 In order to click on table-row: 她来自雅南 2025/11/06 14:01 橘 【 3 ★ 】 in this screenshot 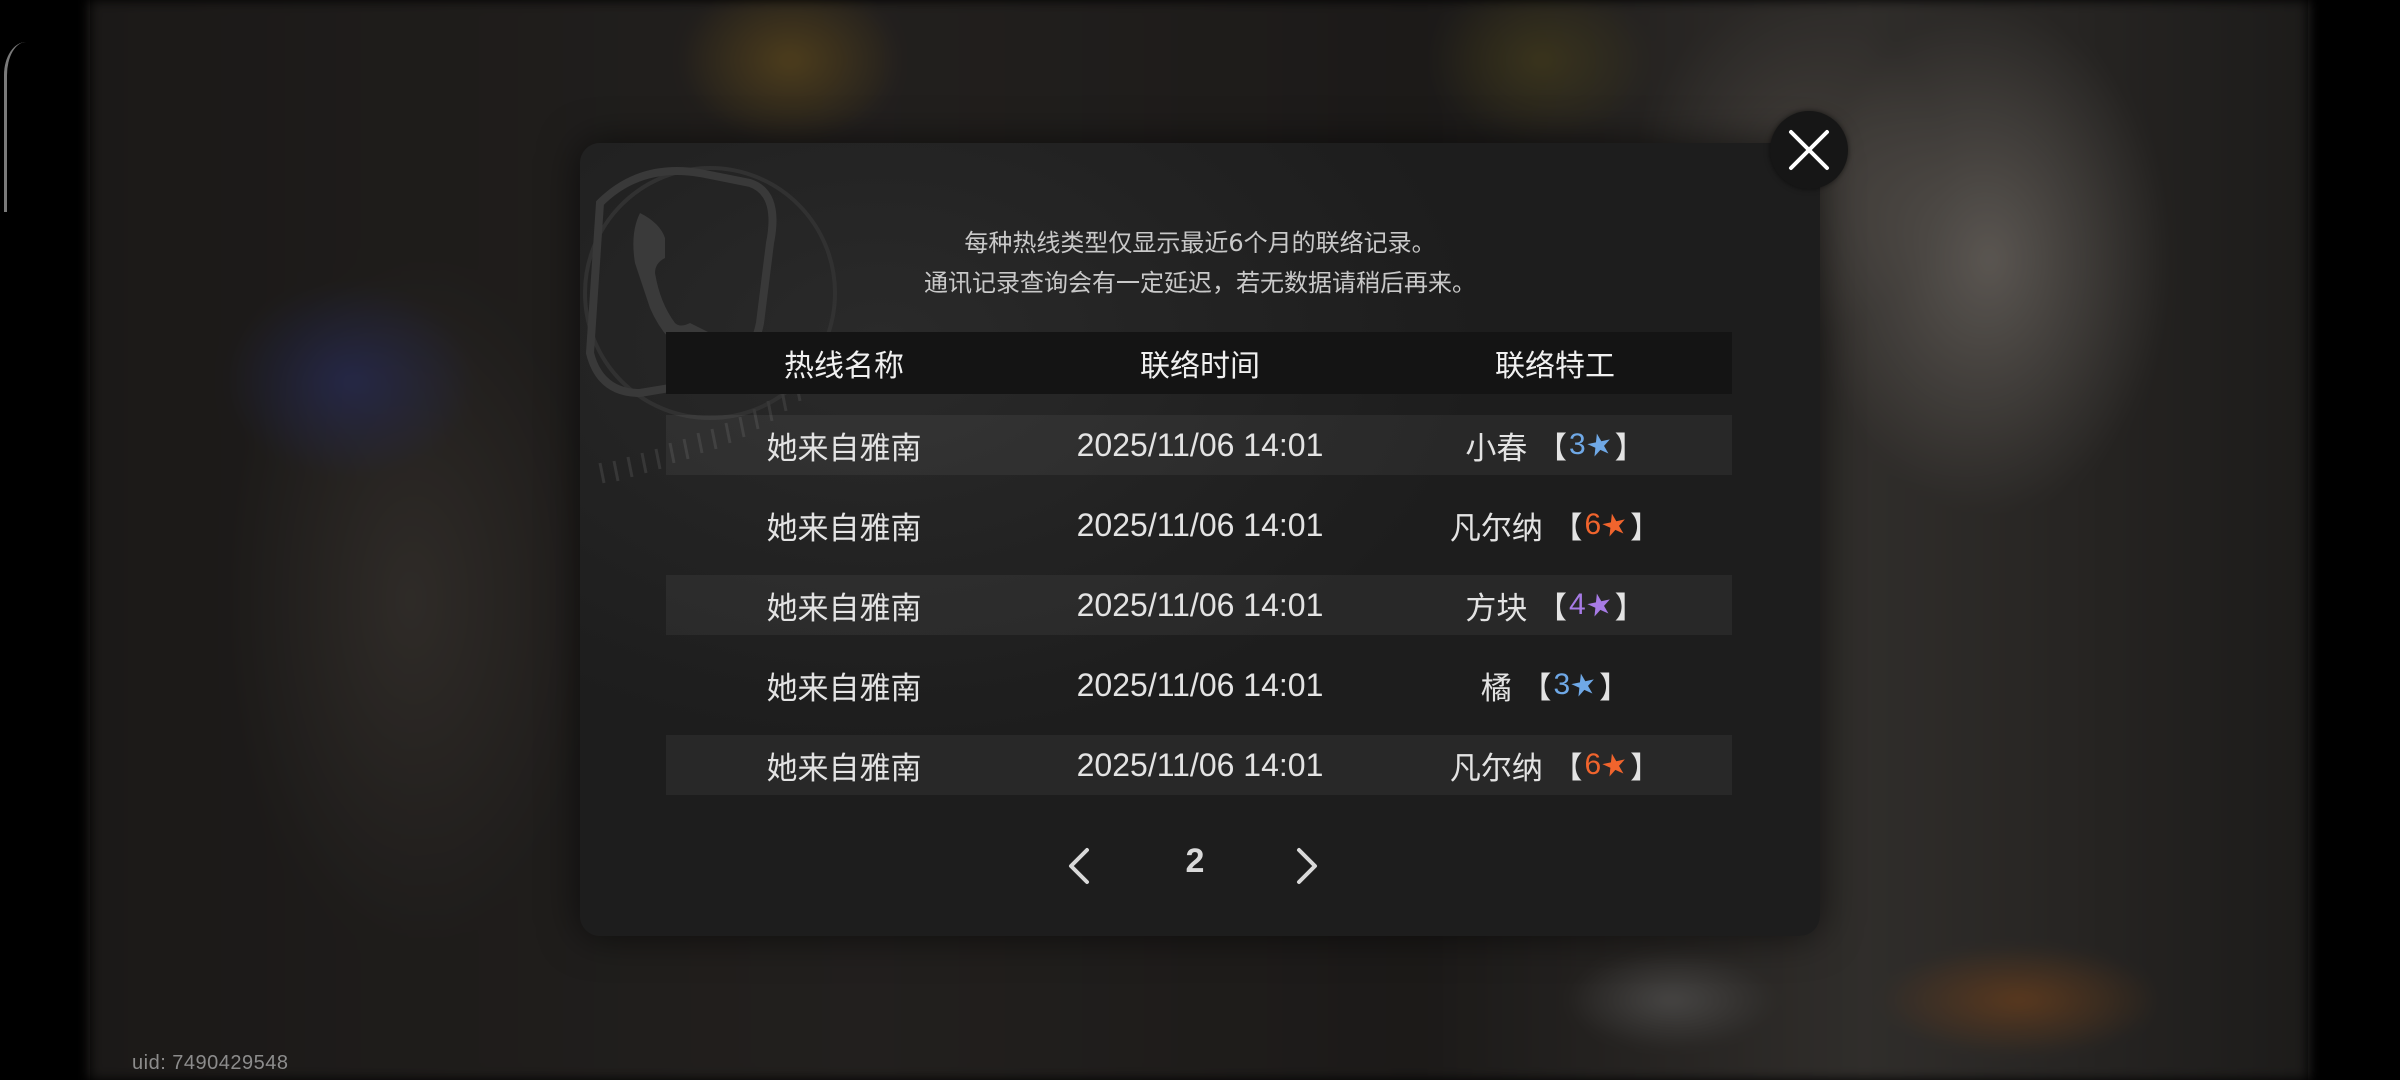, I will do `click(1199, 685)`.